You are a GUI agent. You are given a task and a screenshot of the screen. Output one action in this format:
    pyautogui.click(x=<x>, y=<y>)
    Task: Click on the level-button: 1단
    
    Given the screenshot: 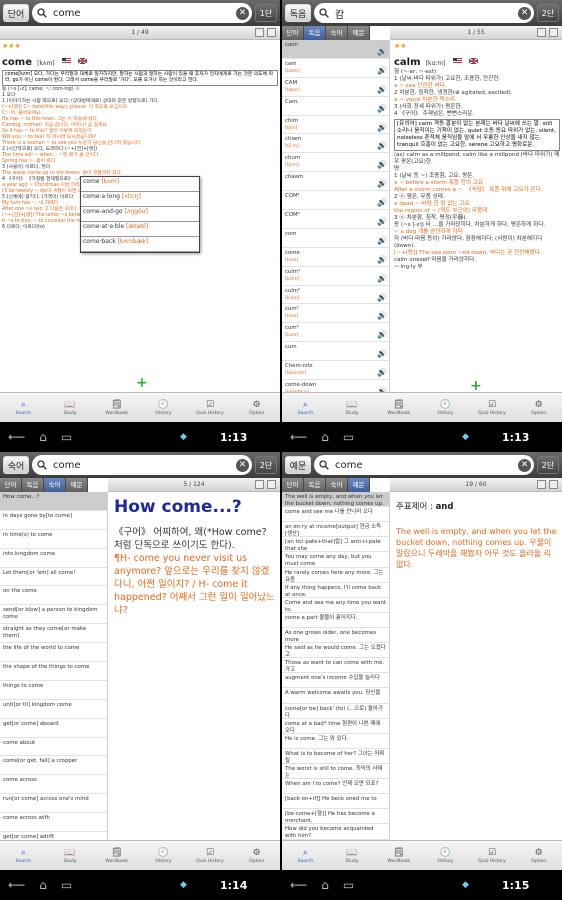 What is the action you would take?
    pyautogui.click(x=266, y=13)
    